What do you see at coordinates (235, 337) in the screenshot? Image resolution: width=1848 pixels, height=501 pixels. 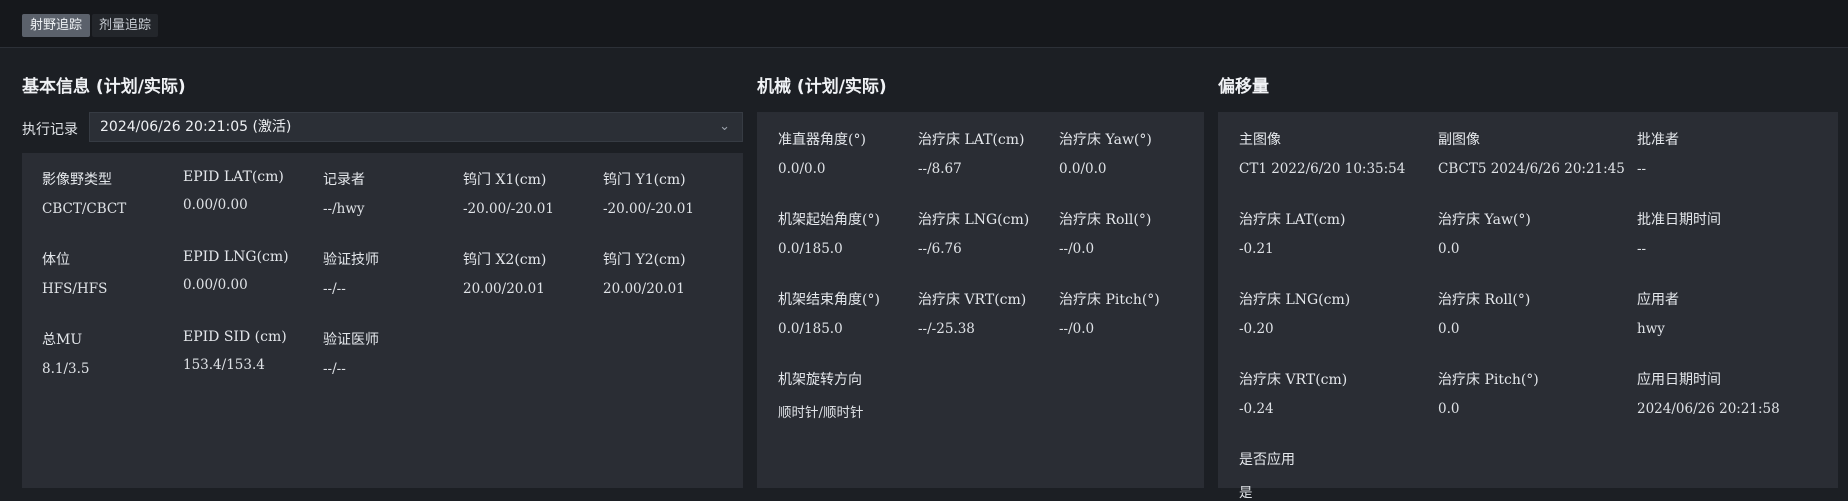 I see `field-label: EPID SID (cm)` at bounding box center [235, 337].